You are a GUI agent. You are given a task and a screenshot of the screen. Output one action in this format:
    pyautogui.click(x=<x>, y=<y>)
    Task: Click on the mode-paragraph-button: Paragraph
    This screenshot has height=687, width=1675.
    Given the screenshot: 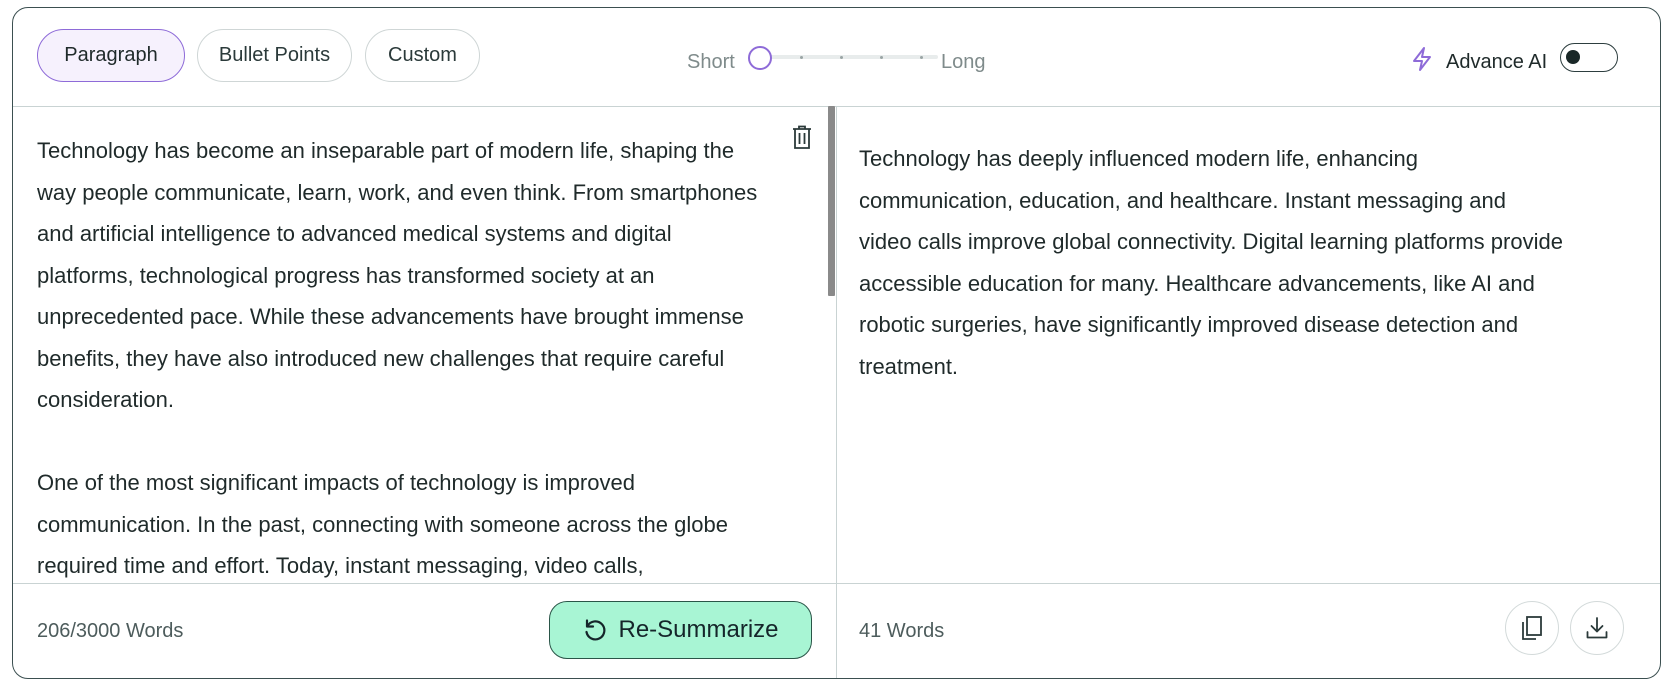 What is the action you would take?
    pyautogui.click(x=111, y=55)
    